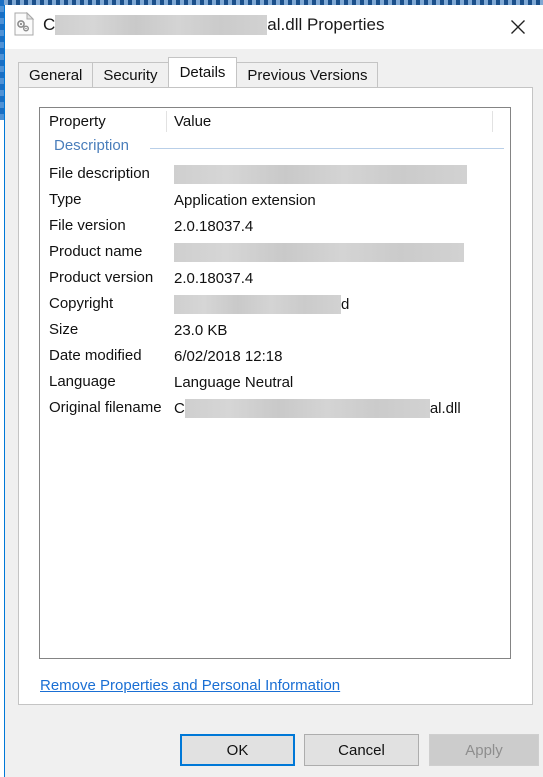 This screenshot has width=543, height=777. What do you see at coordinates (101, 277) in the screenshot?
I see `property-name: Product version` at bounding box center [101, 277].